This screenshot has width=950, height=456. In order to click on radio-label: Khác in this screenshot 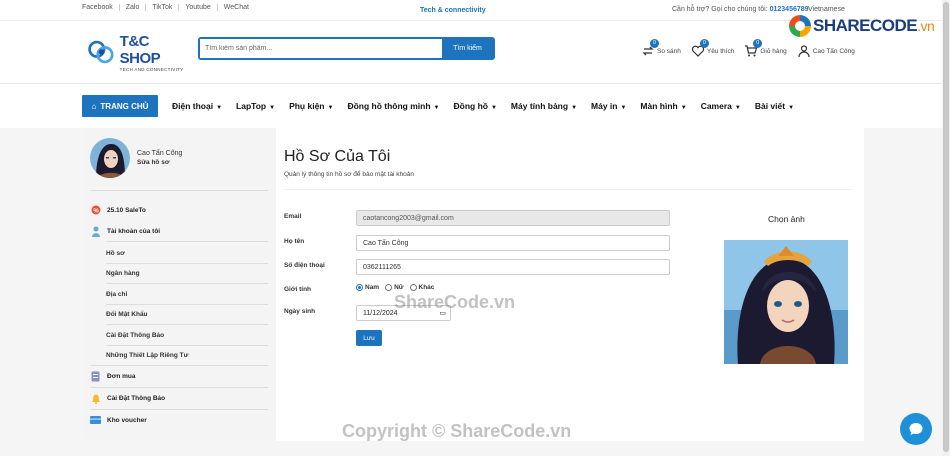, I will do `click(426, 287)`.